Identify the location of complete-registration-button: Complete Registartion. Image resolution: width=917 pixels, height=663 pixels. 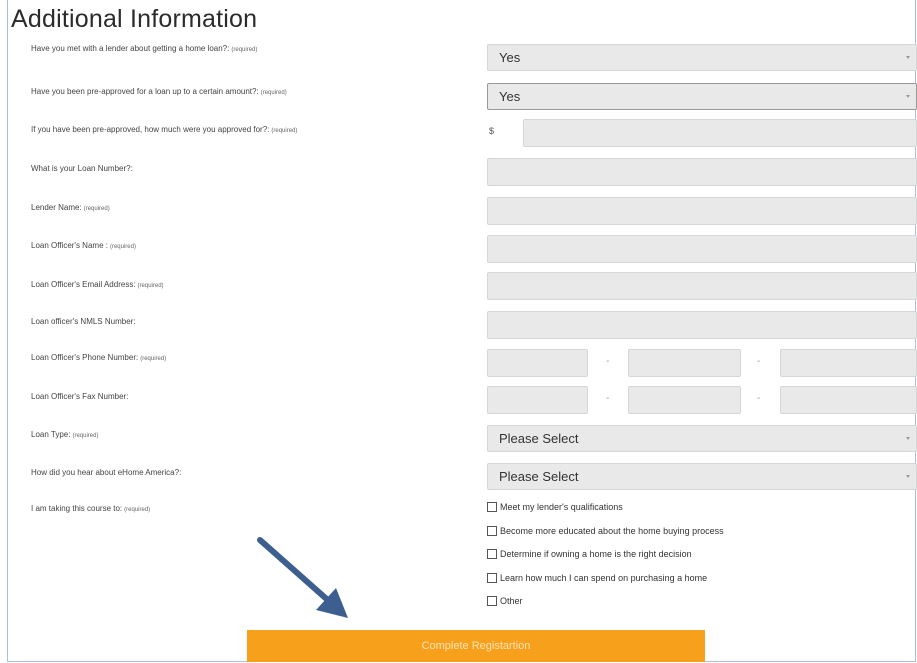
(476, 646).